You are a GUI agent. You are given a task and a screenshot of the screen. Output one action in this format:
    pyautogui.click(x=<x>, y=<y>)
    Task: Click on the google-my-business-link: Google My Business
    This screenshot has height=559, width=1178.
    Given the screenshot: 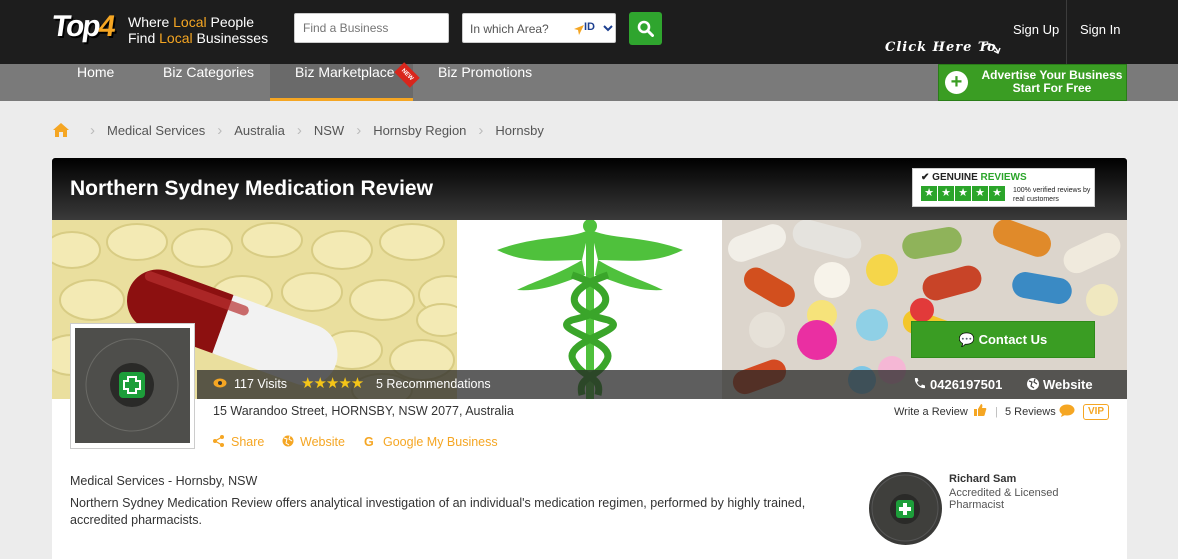 What is the action you would take?
    pyautogui.click(x=440, y=442)
    